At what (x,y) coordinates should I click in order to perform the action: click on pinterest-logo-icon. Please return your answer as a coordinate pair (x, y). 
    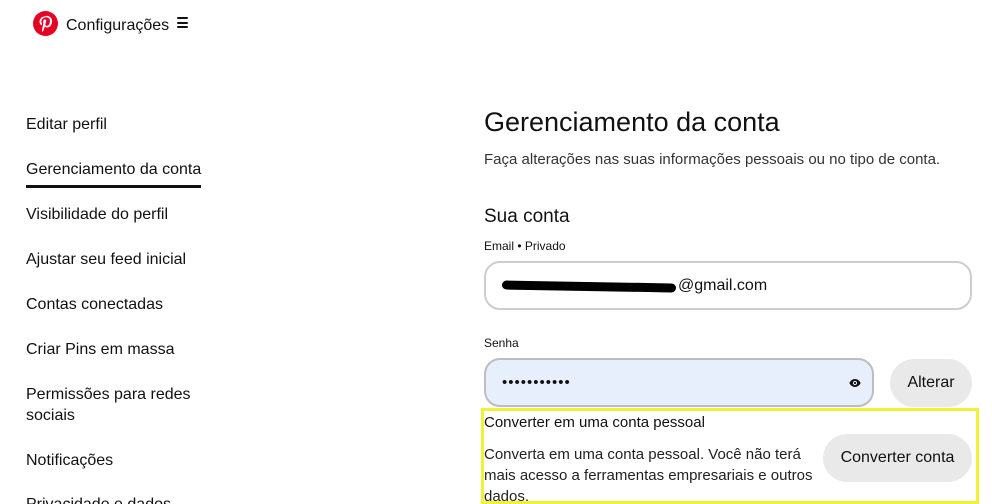
    Looking at the image, I should click on (45, 23).